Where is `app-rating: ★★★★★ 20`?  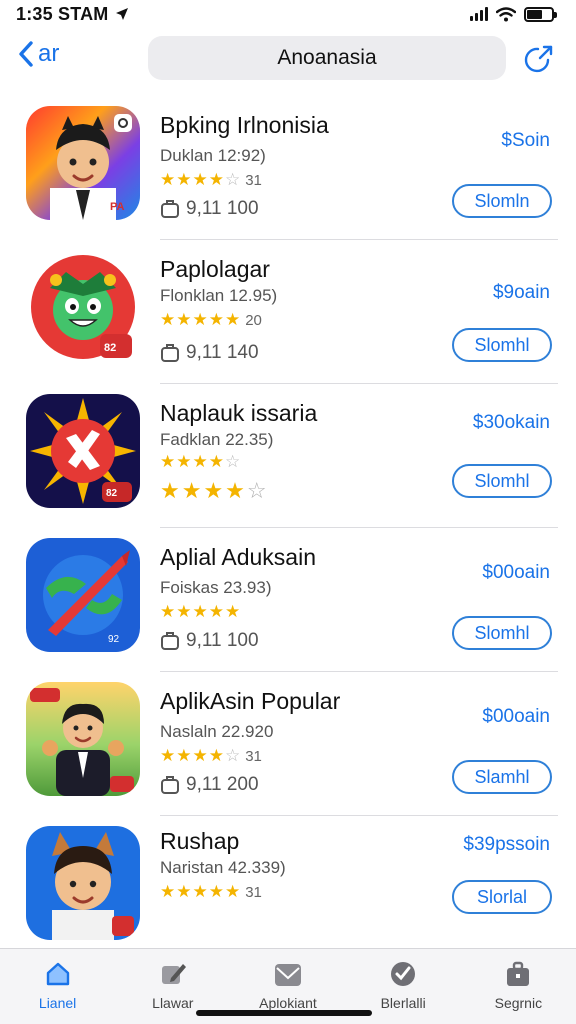
app-rating: ★★★★★ 20 is located at coordinates (211, 320).